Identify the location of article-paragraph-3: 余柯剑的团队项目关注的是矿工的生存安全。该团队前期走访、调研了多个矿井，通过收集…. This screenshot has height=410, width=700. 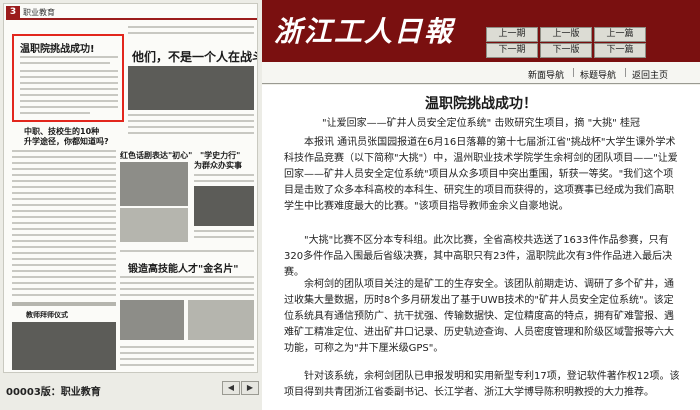
(479, 316).